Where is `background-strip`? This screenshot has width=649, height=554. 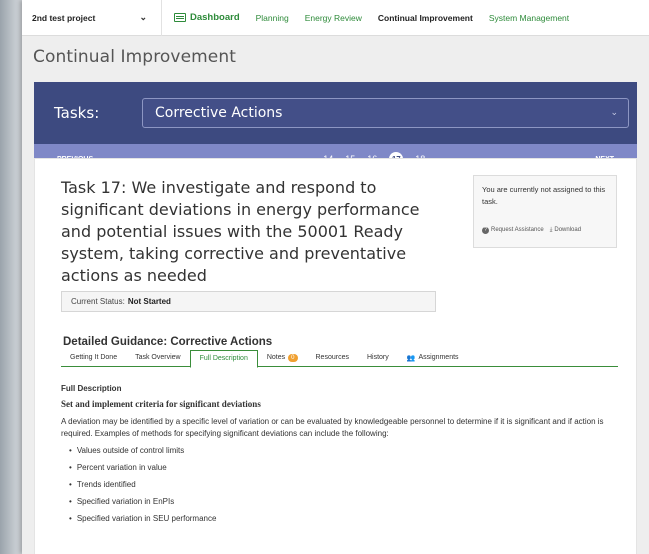 background-strip is located at coordinates (12, 277).